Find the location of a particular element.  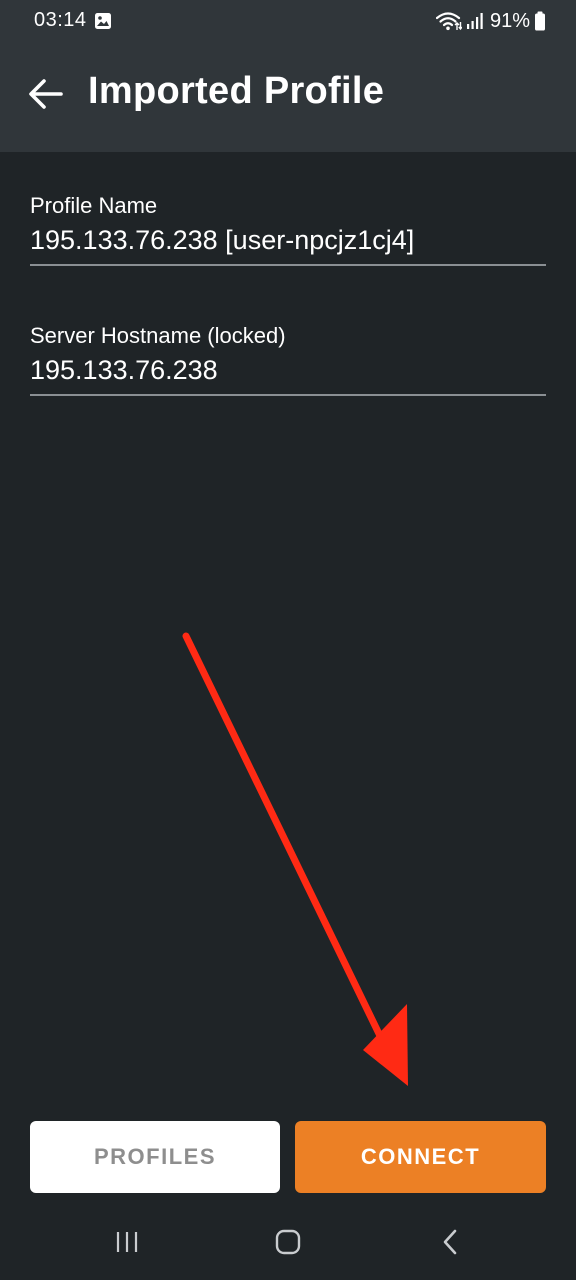

signal-icon is located at coordinates (475, 21).